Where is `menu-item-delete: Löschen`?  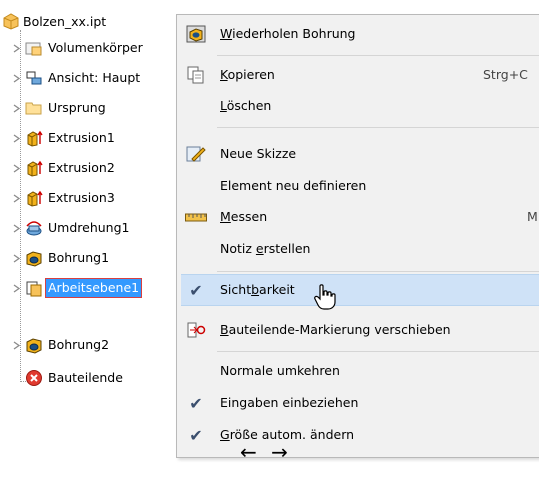
menu-item-delete: Löschen is located at coordinates (358, 106).